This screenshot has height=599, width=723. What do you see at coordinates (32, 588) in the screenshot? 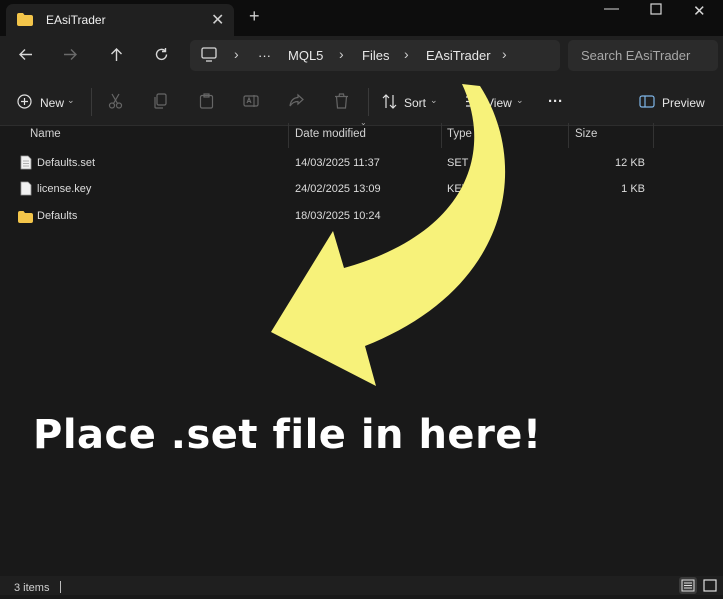
I see `item-count: 3 items` at bounding box center [32, 588].